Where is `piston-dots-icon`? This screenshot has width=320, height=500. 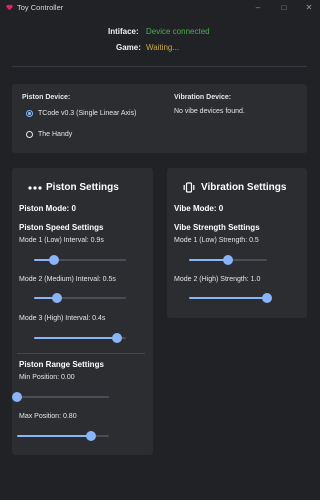 piston-dots-icon is located at coordinates (35, 188).